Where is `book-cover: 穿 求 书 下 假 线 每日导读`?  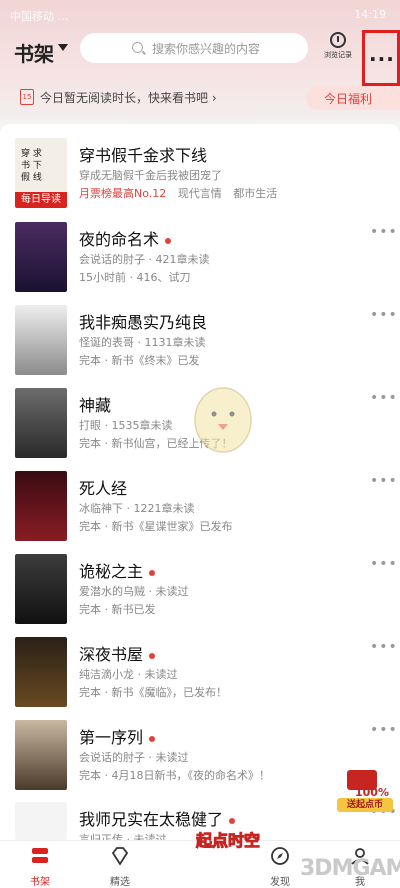 book-cover: 穿 求 书 下 假 线 每日导读 is located at coordinates (41, 173).